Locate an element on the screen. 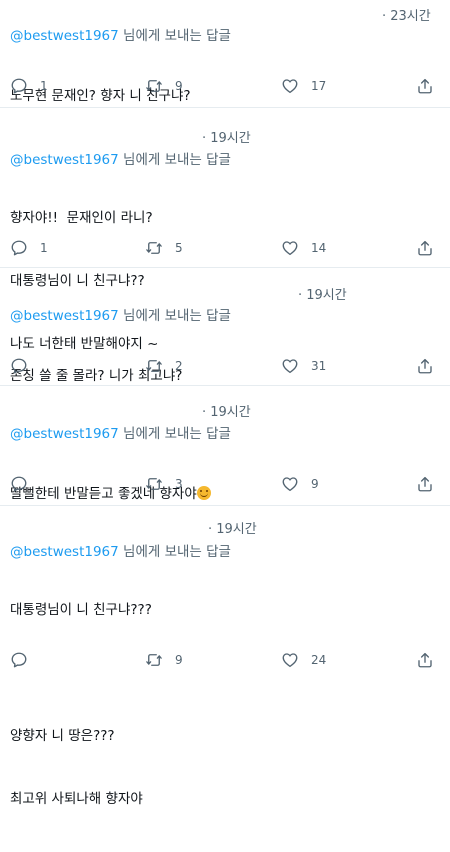 The height and width of the screenshot is (852, 450). like-button: 24 is located at coordinates (303, 660).